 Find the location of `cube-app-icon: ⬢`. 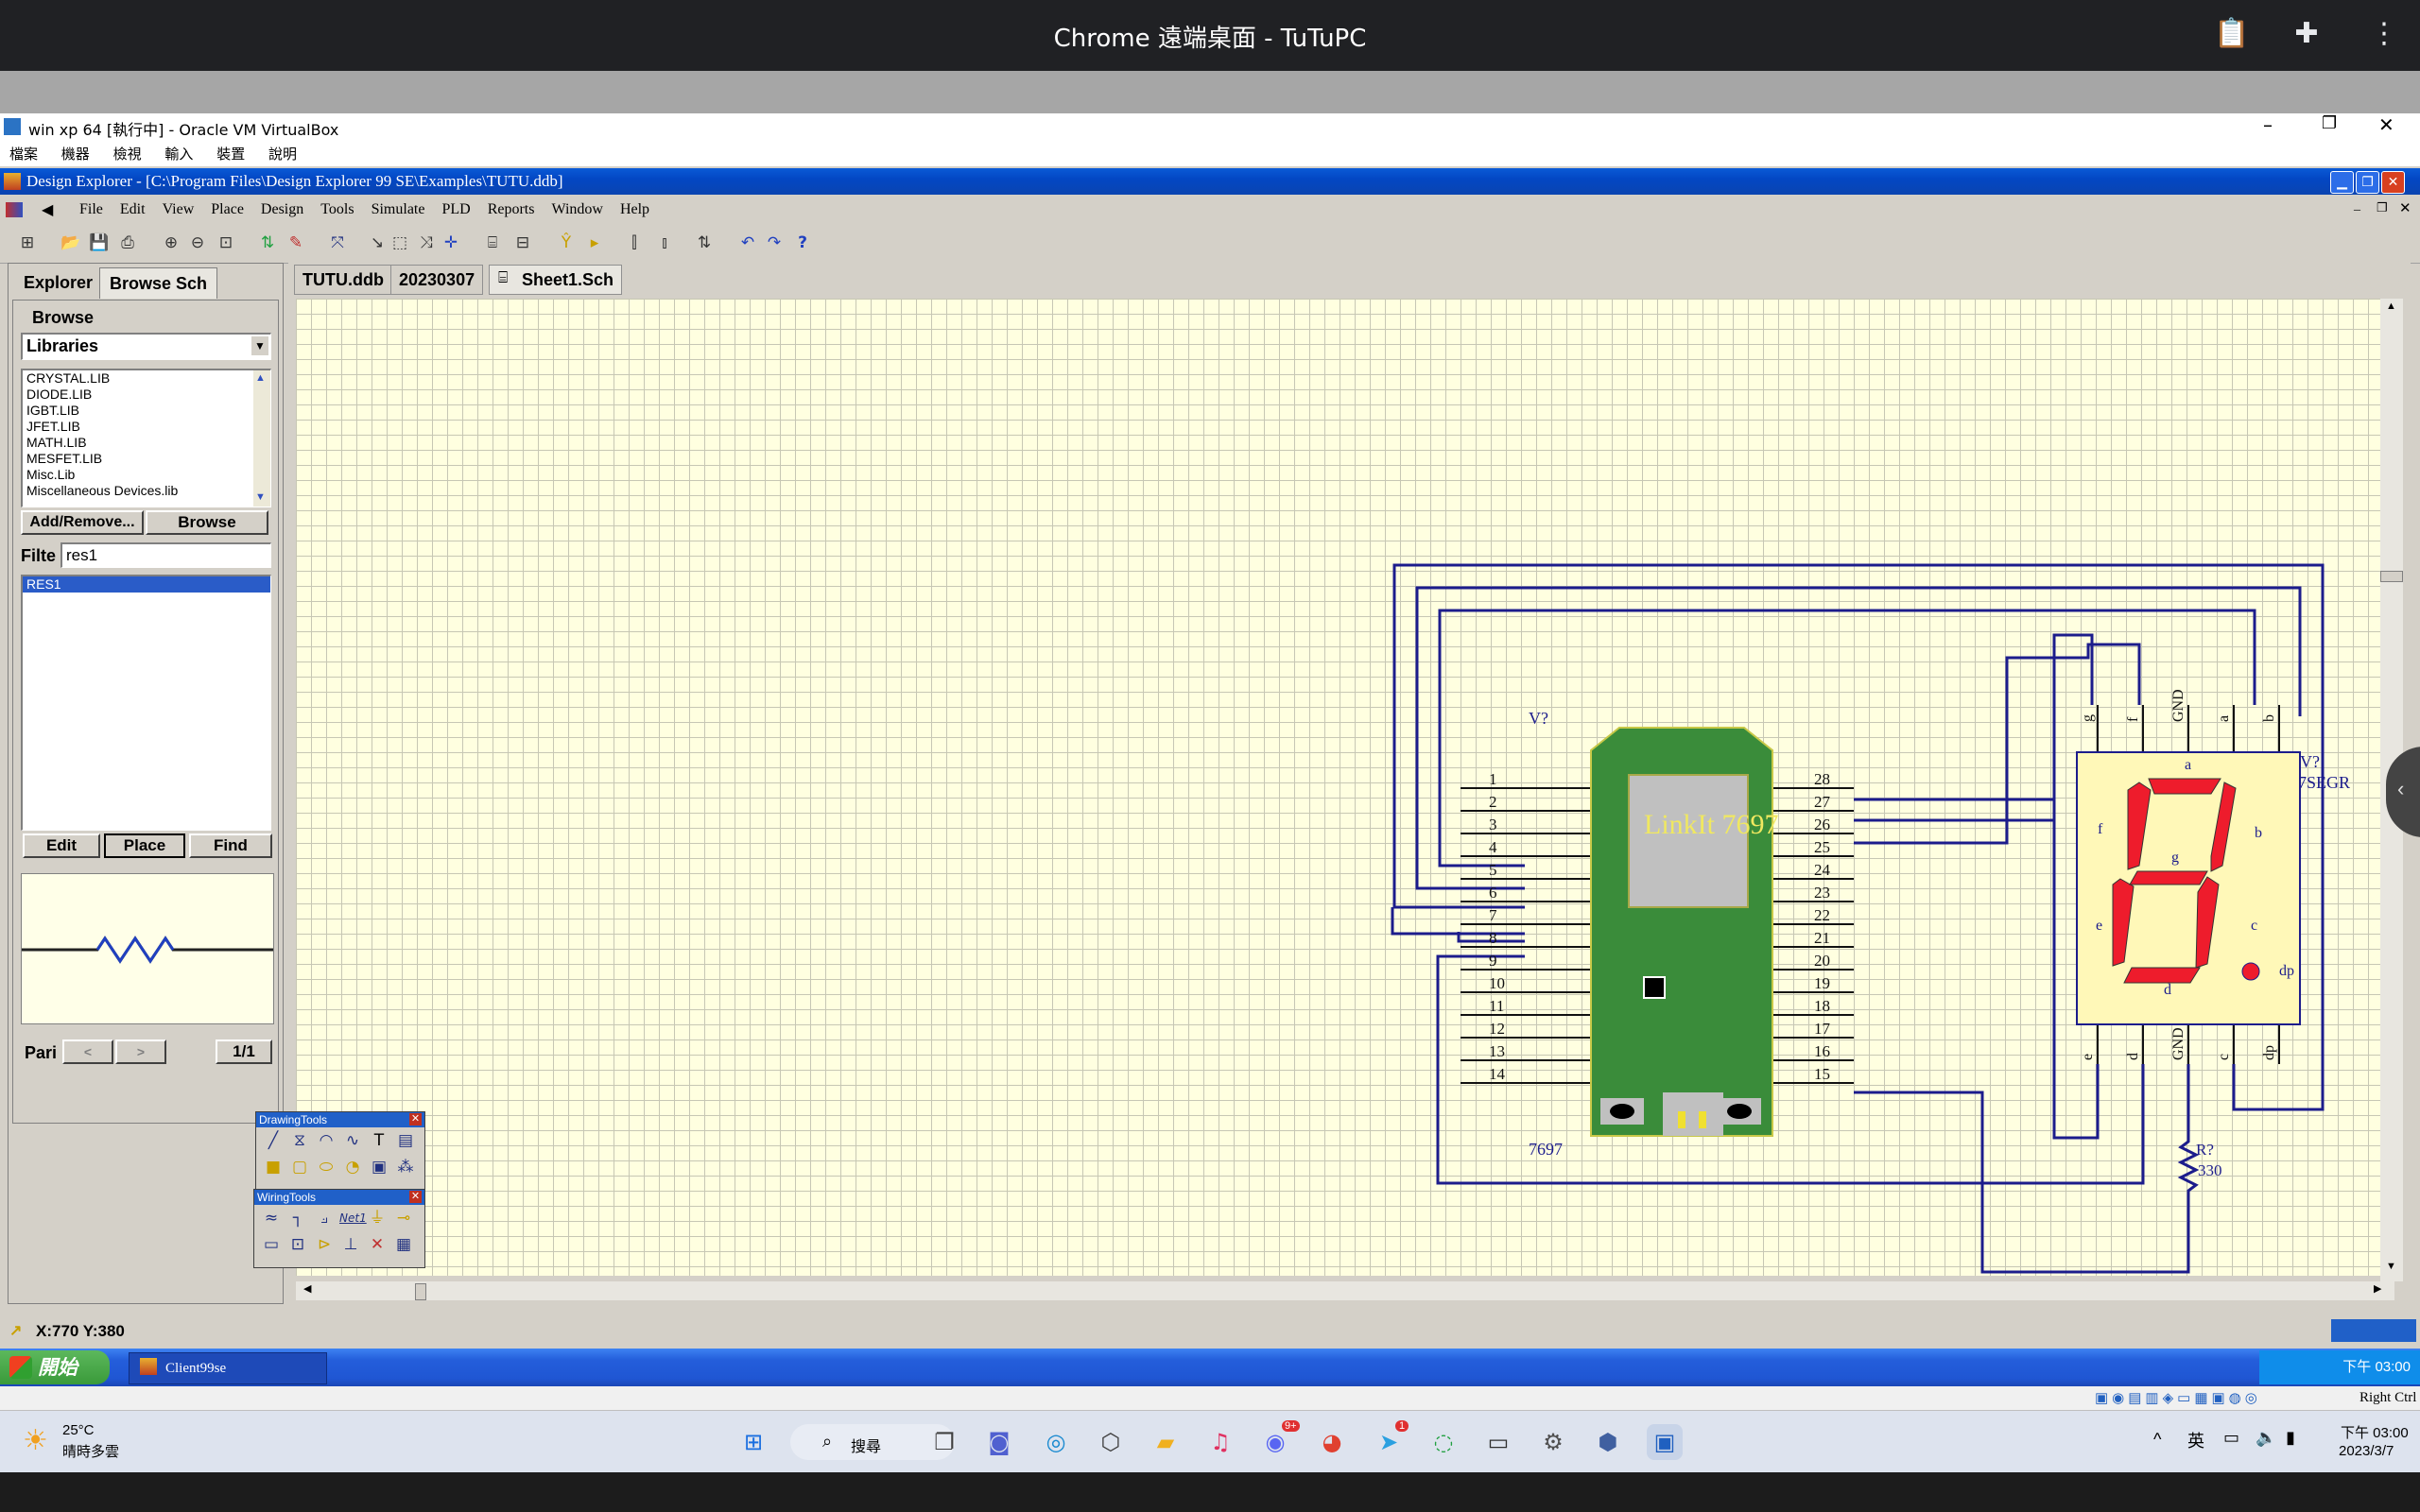

cube-app-icon: ⬢ is located at coordinates (1608, 1442).